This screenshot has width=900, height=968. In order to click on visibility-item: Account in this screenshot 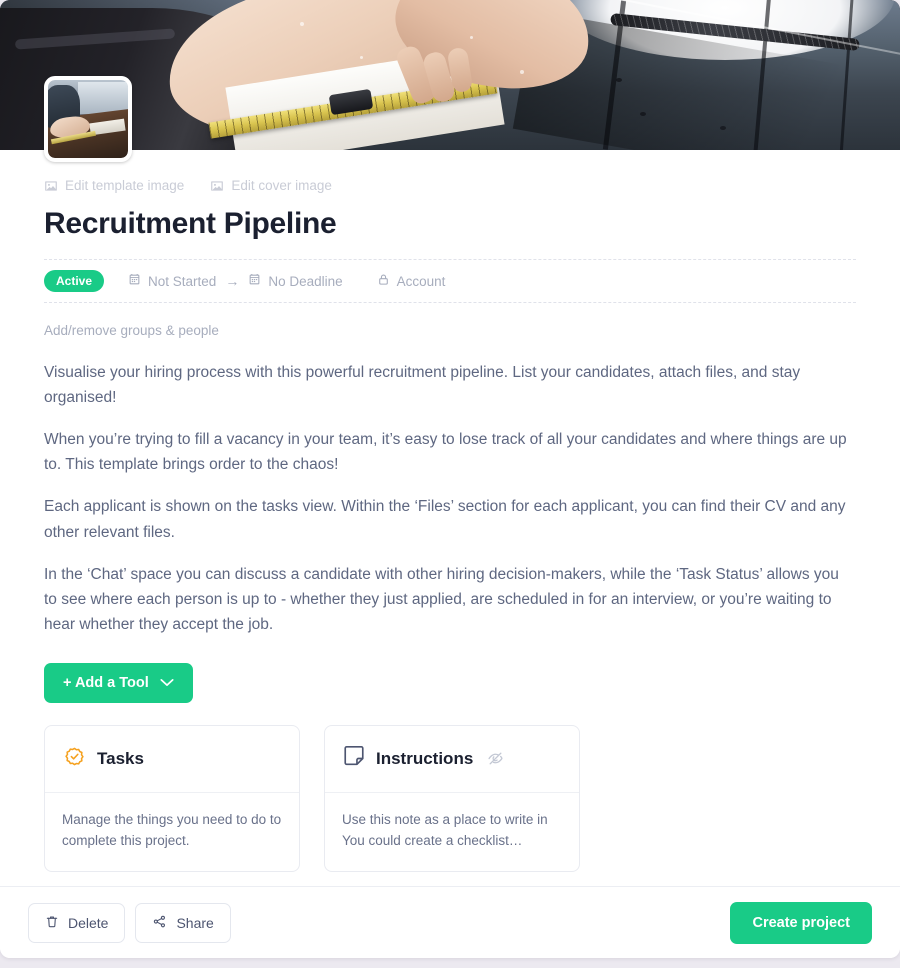, I will do `click(411, 281)`.